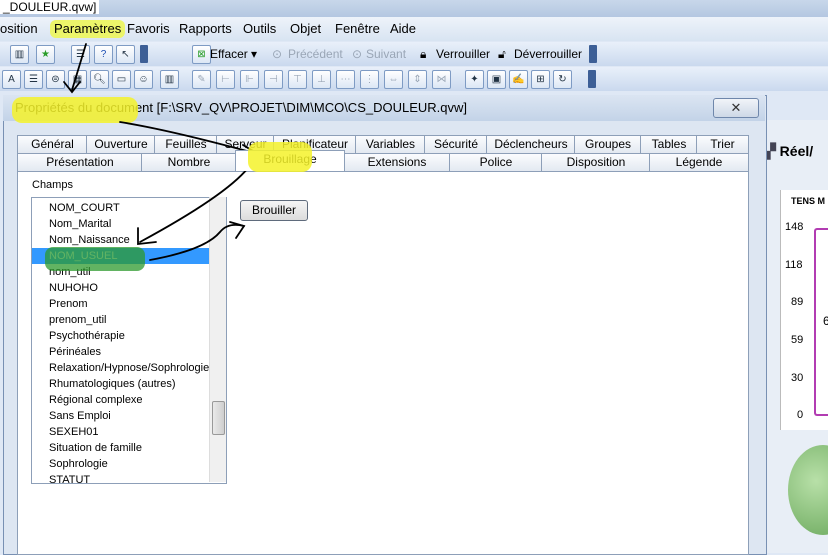  I want to click on tab-tables: Tables, so click(669, 144).